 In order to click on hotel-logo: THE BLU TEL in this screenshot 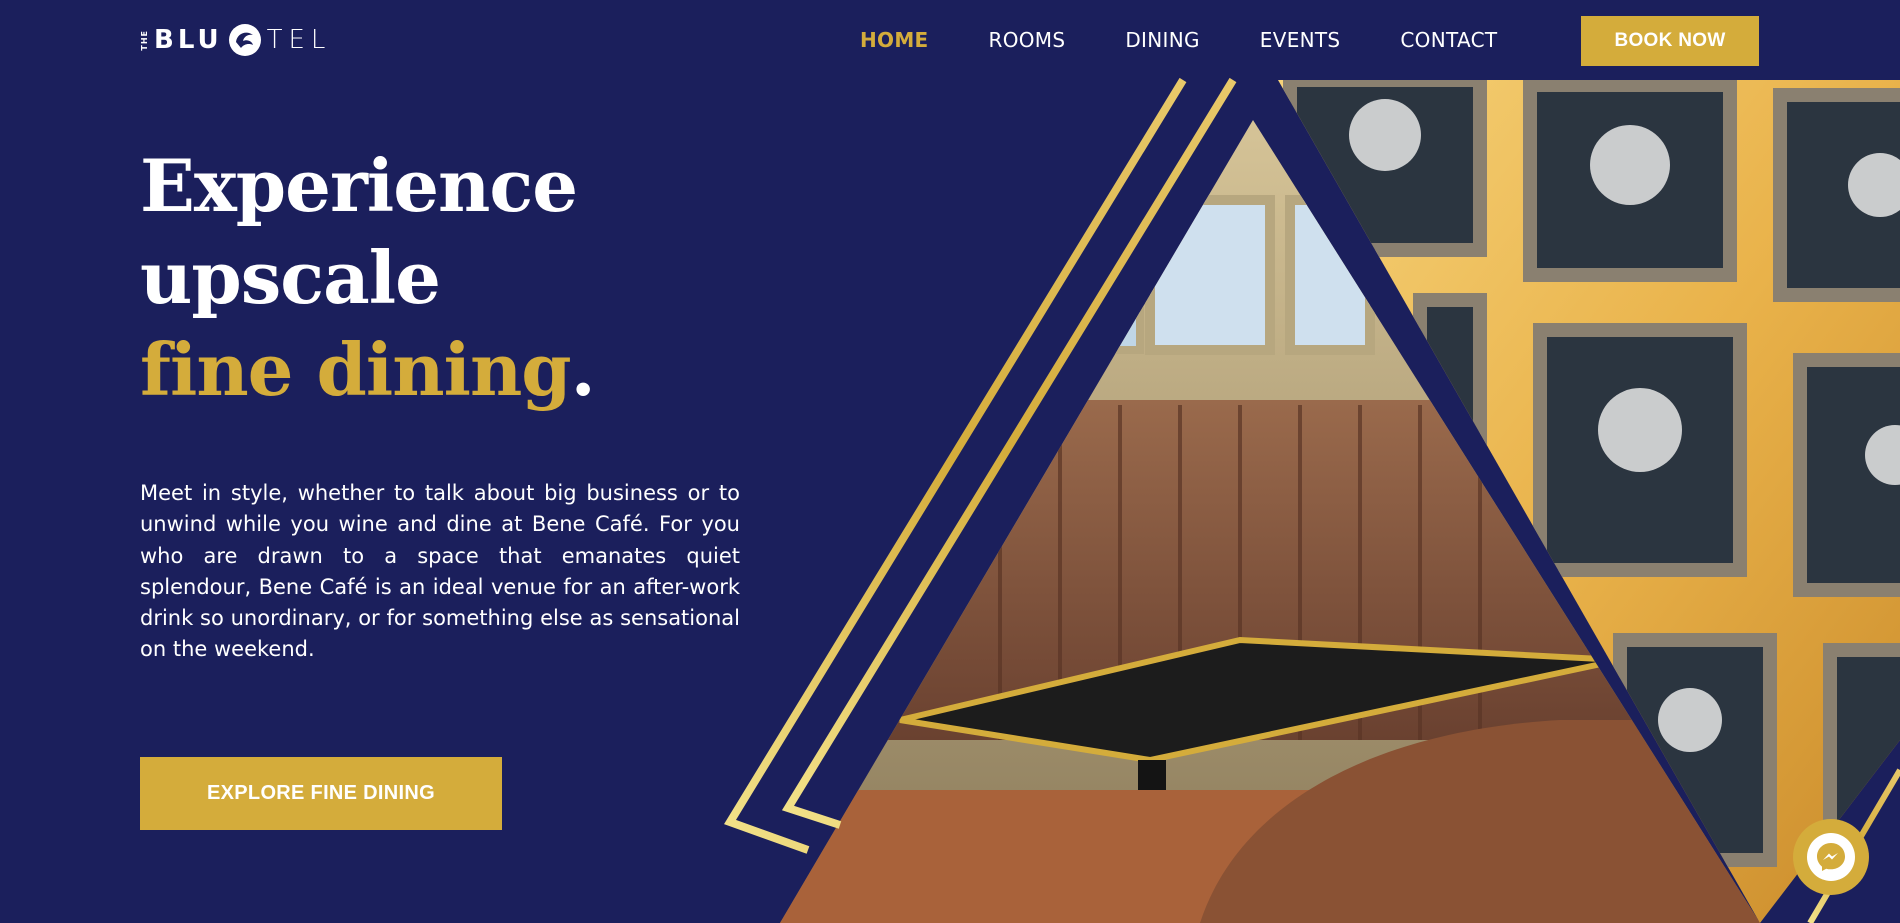, I will do `click(235, 40)`.